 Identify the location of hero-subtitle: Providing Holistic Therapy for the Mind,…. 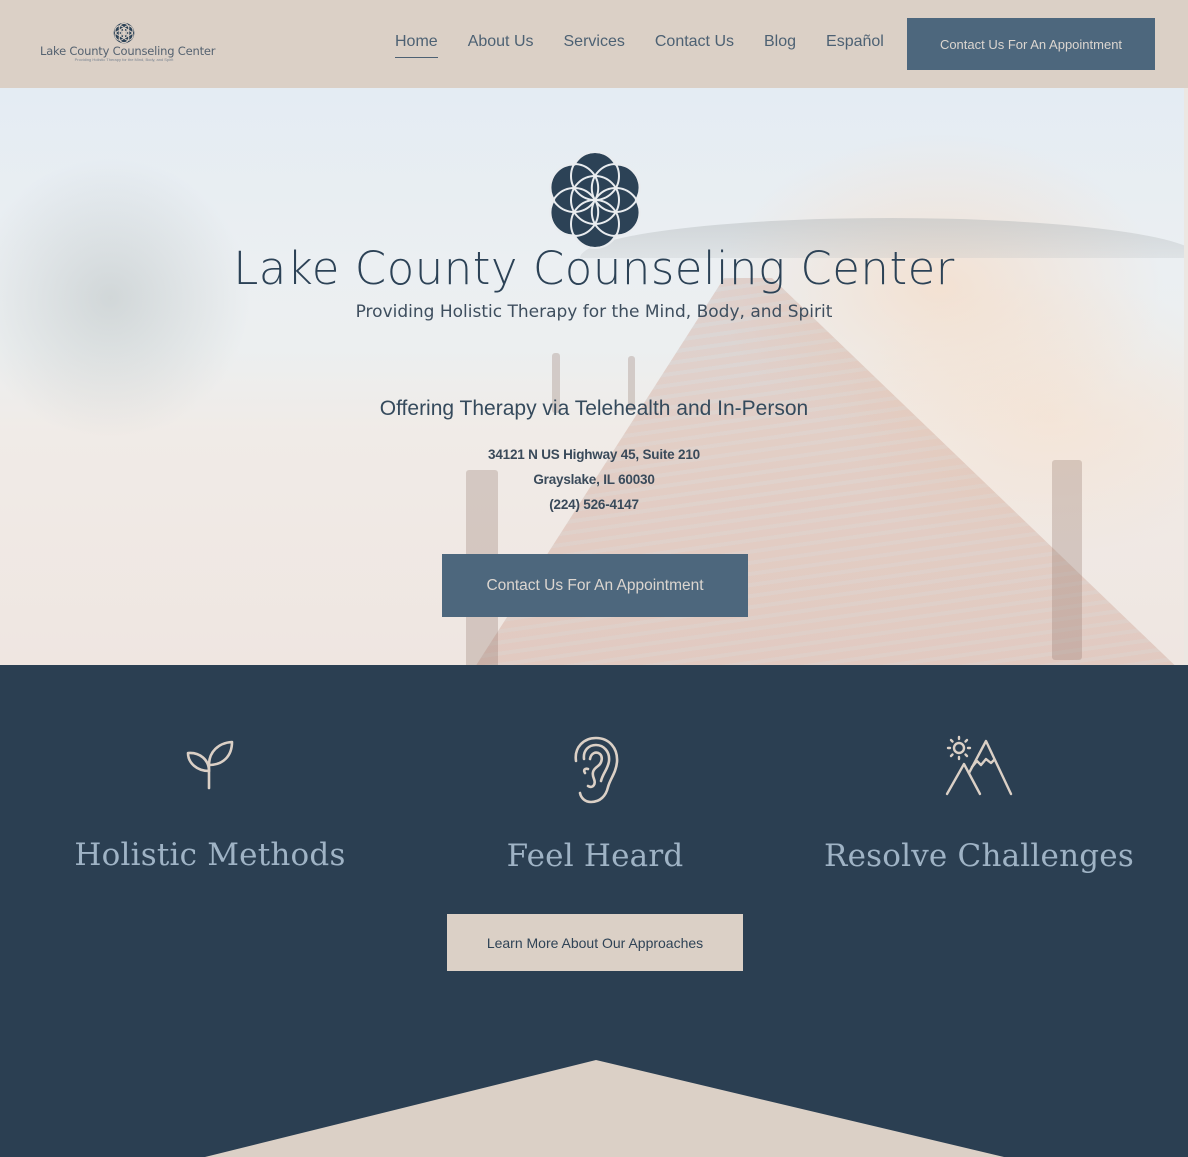
(594, 312).